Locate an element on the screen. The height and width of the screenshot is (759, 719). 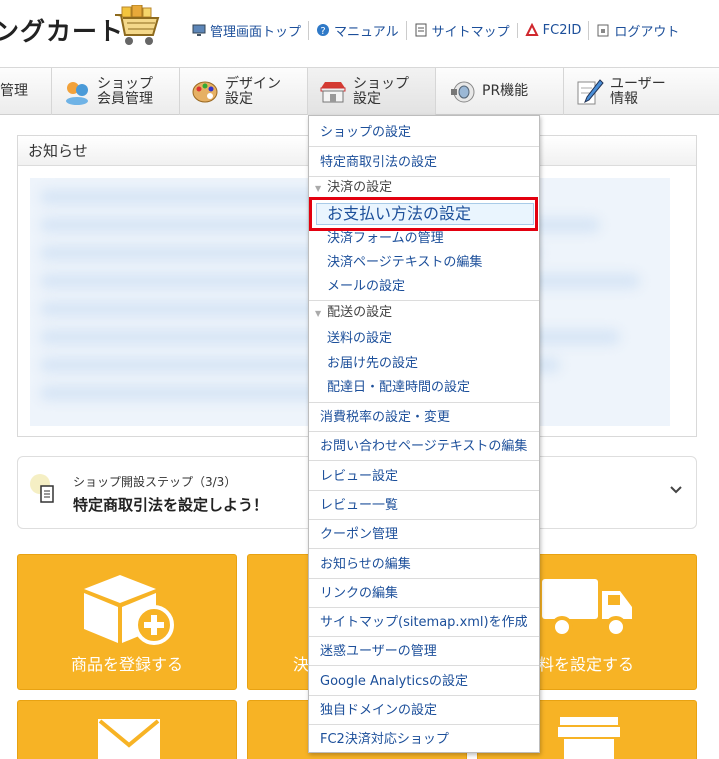
admin-top-link: 管理画面トップ is located at coordinates (249, 30).